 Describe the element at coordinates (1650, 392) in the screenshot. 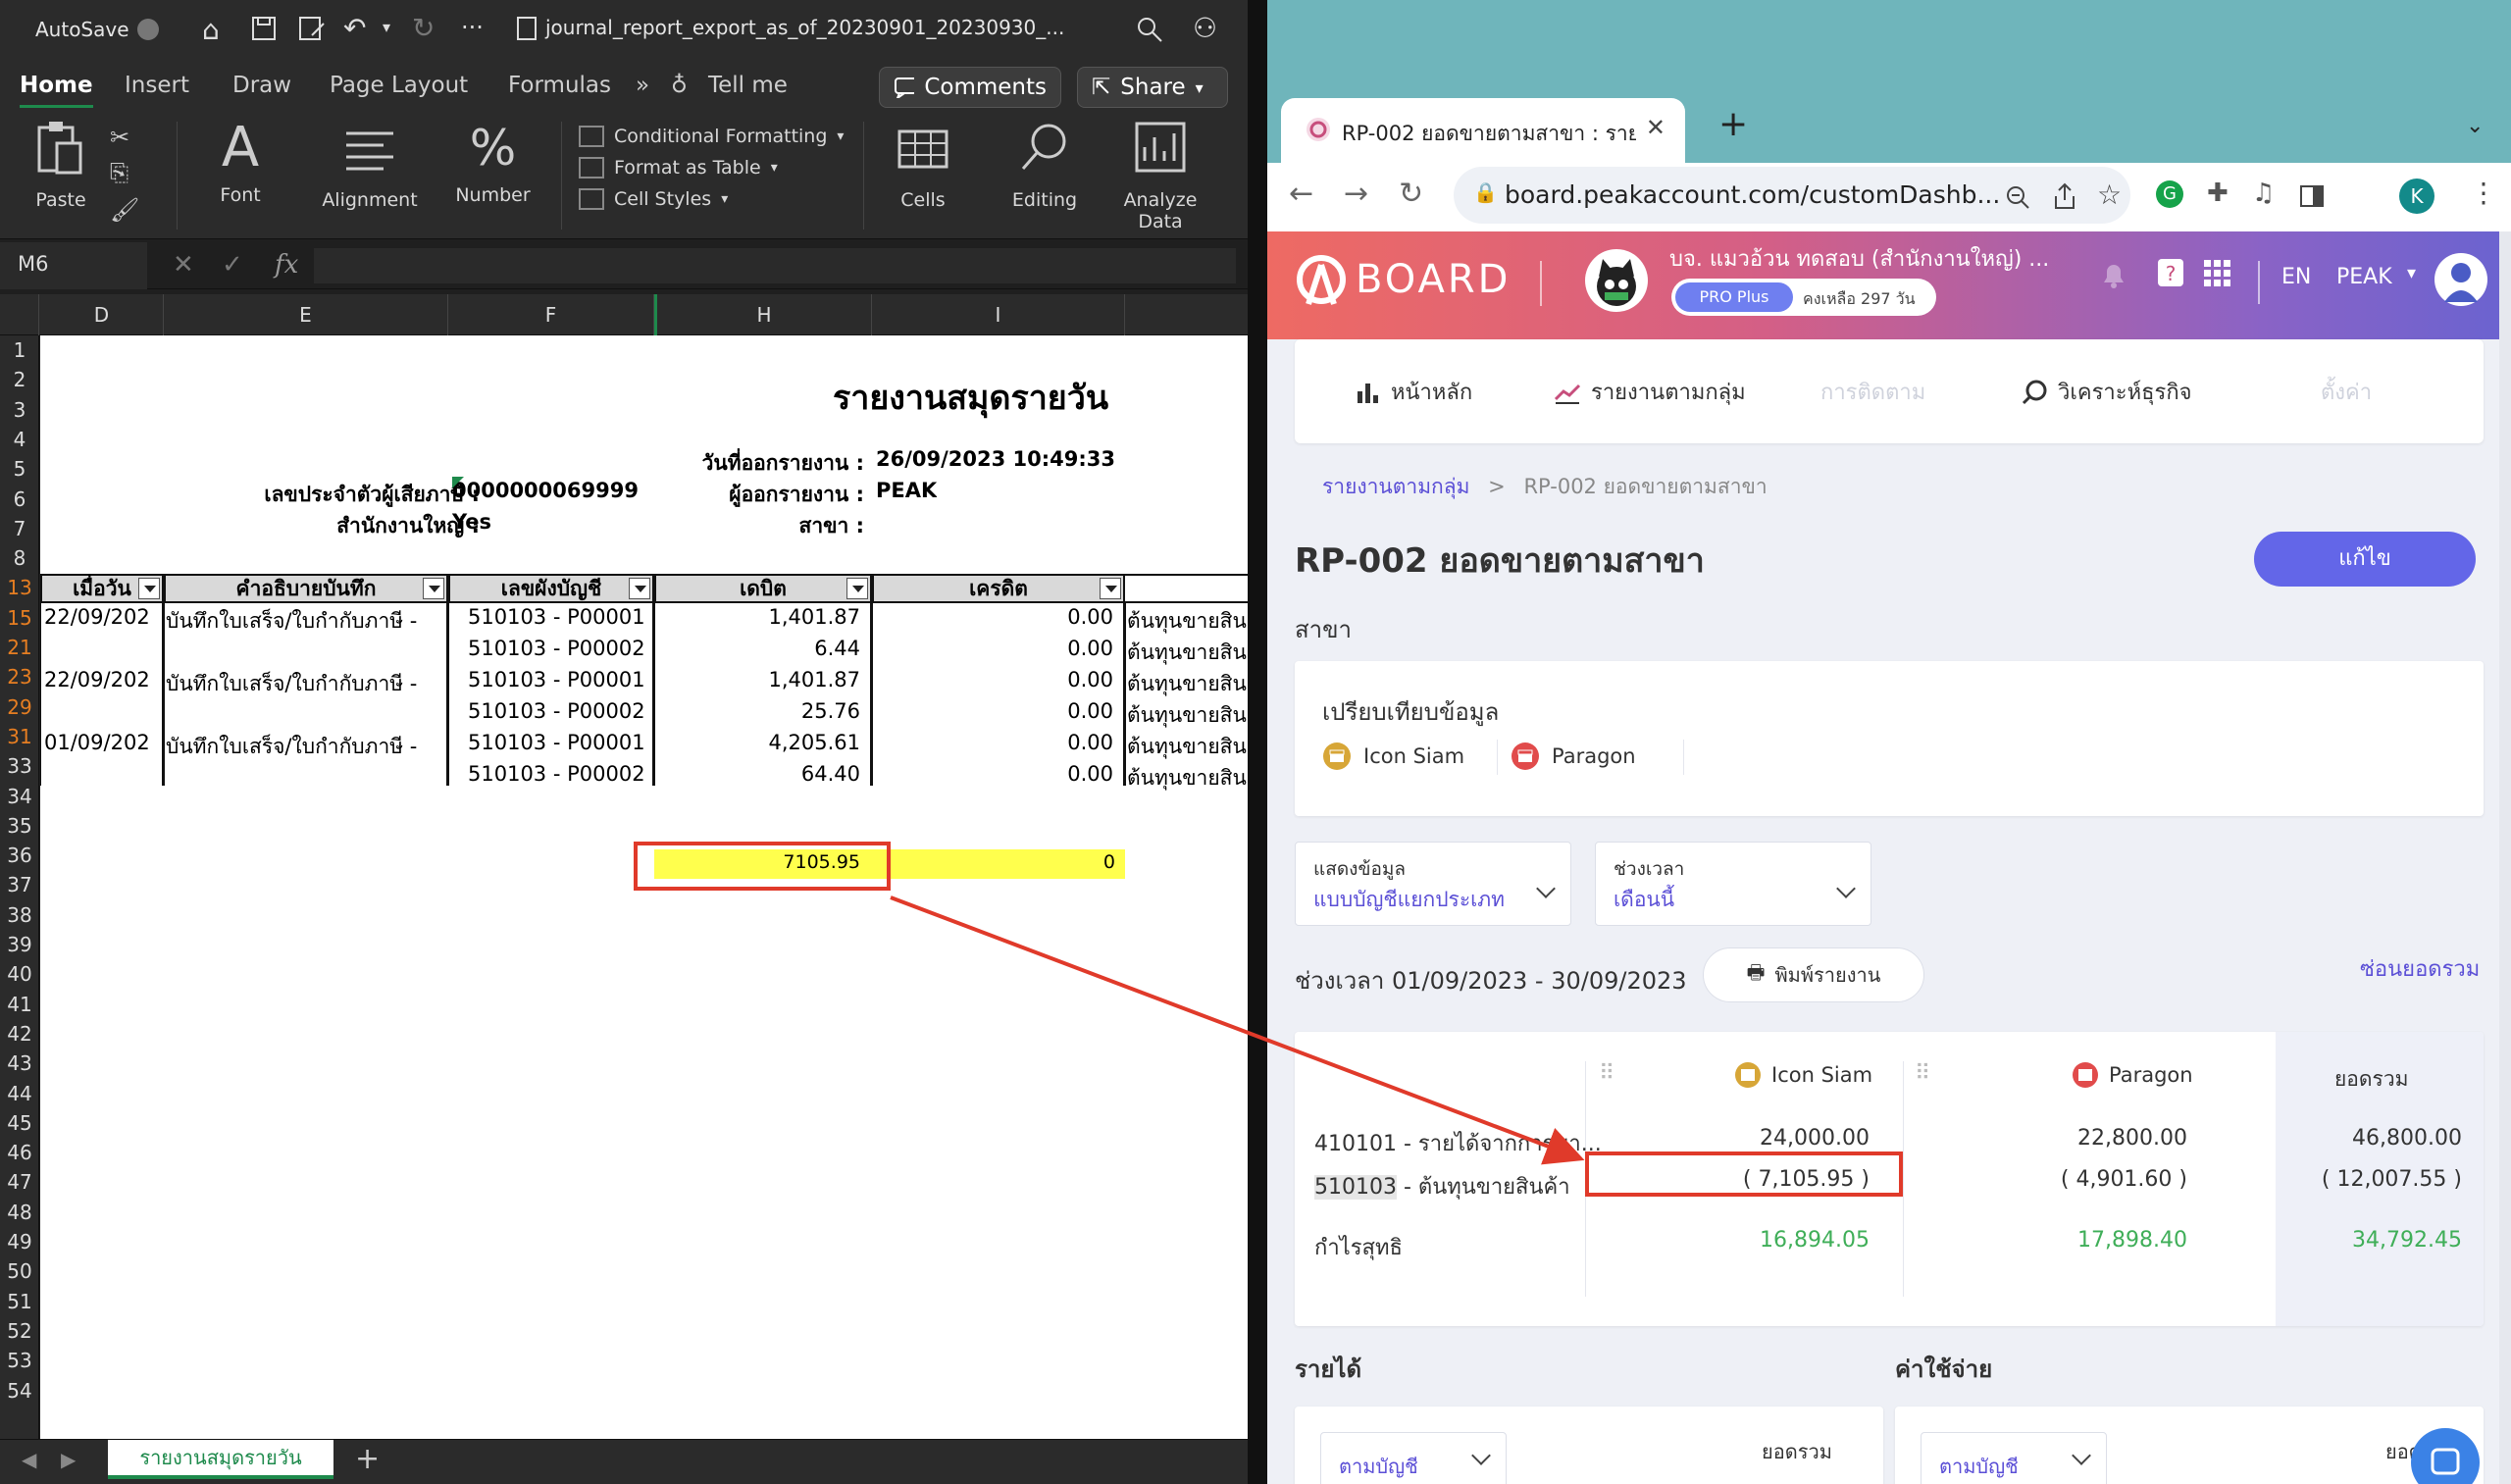

I see `nav-group-reports: รายงานตามกลุ่ม` at that location.